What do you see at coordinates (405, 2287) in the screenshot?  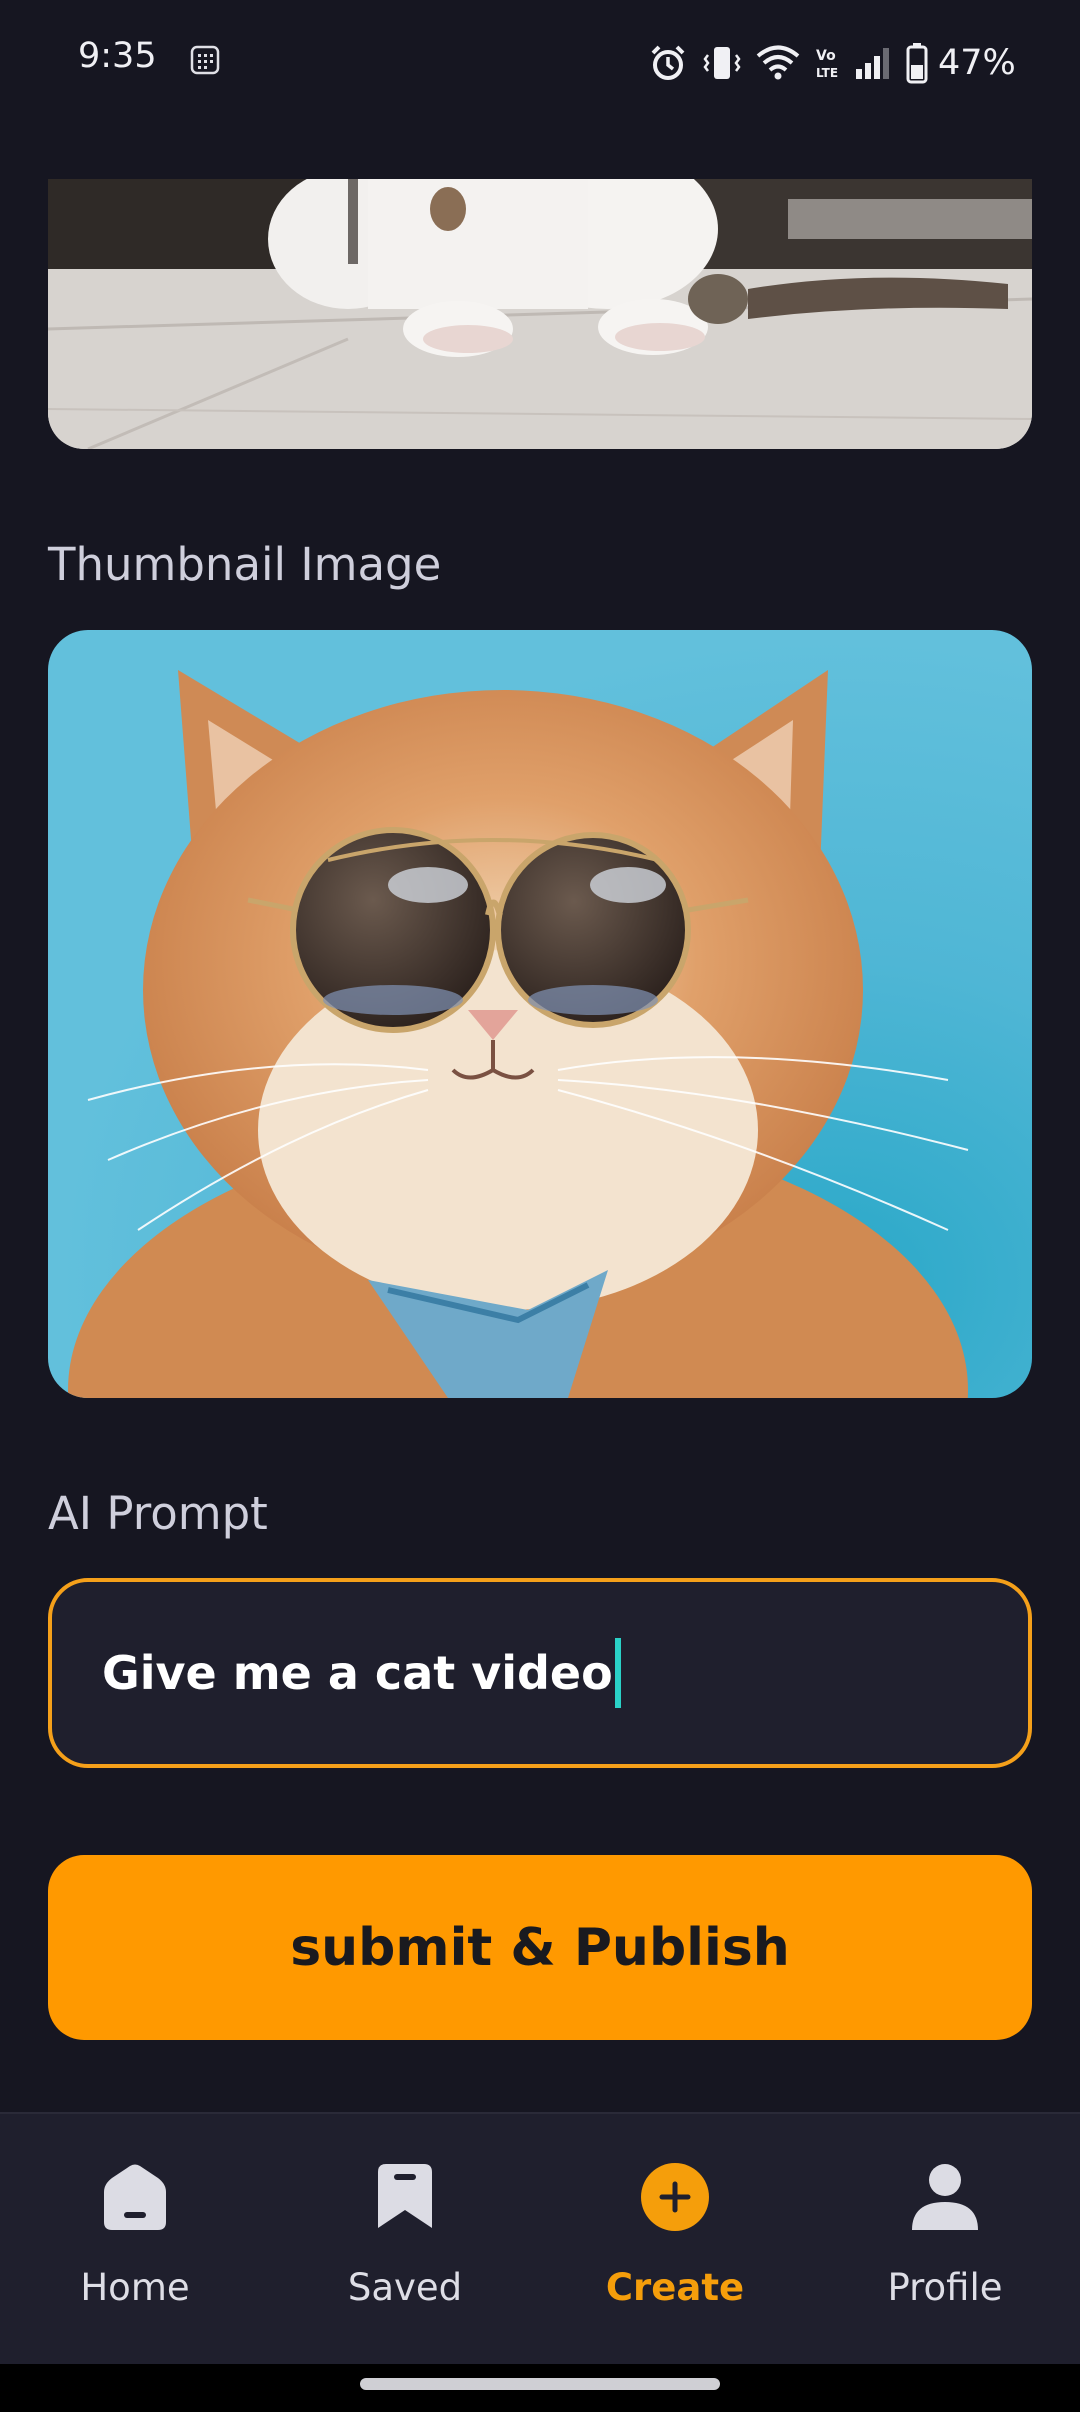 I see `nav-label-saved: Saved` at bounding box center [405, 2287].